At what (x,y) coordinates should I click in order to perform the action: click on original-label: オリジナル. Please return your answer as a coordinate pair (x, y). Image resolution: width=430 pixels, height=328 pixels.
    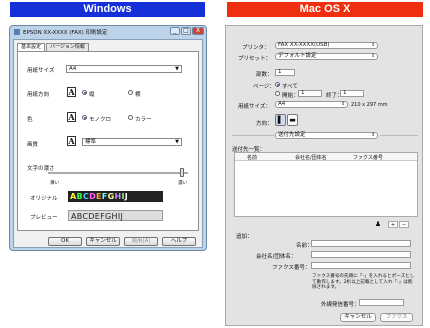
    Looking at the image, I should click on (44, 199).